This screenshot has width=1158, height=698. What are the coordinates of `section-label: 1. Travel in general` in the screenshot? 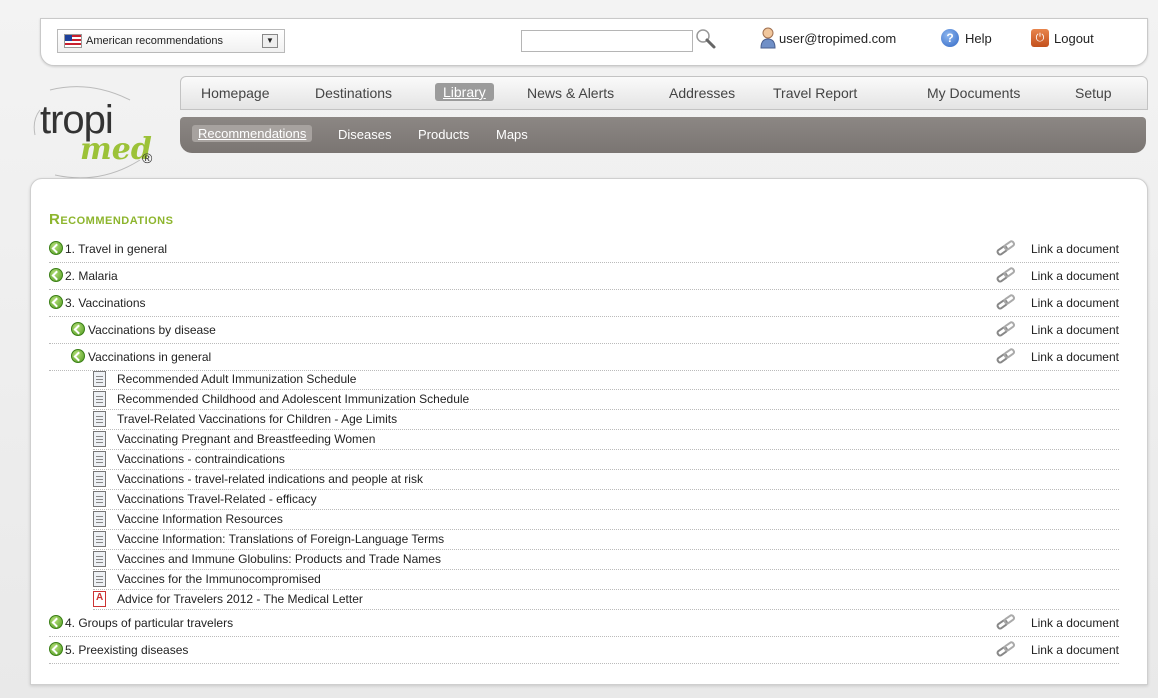 It's located at (116, 249).